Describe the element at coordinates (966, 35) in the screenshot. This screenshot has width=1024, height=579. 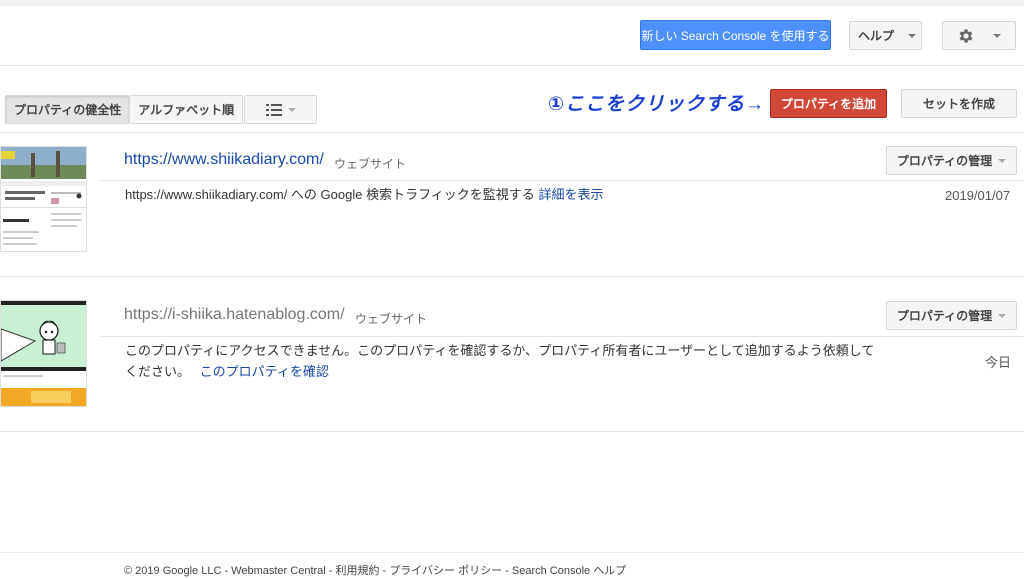
I see `gear-icon` at that location.